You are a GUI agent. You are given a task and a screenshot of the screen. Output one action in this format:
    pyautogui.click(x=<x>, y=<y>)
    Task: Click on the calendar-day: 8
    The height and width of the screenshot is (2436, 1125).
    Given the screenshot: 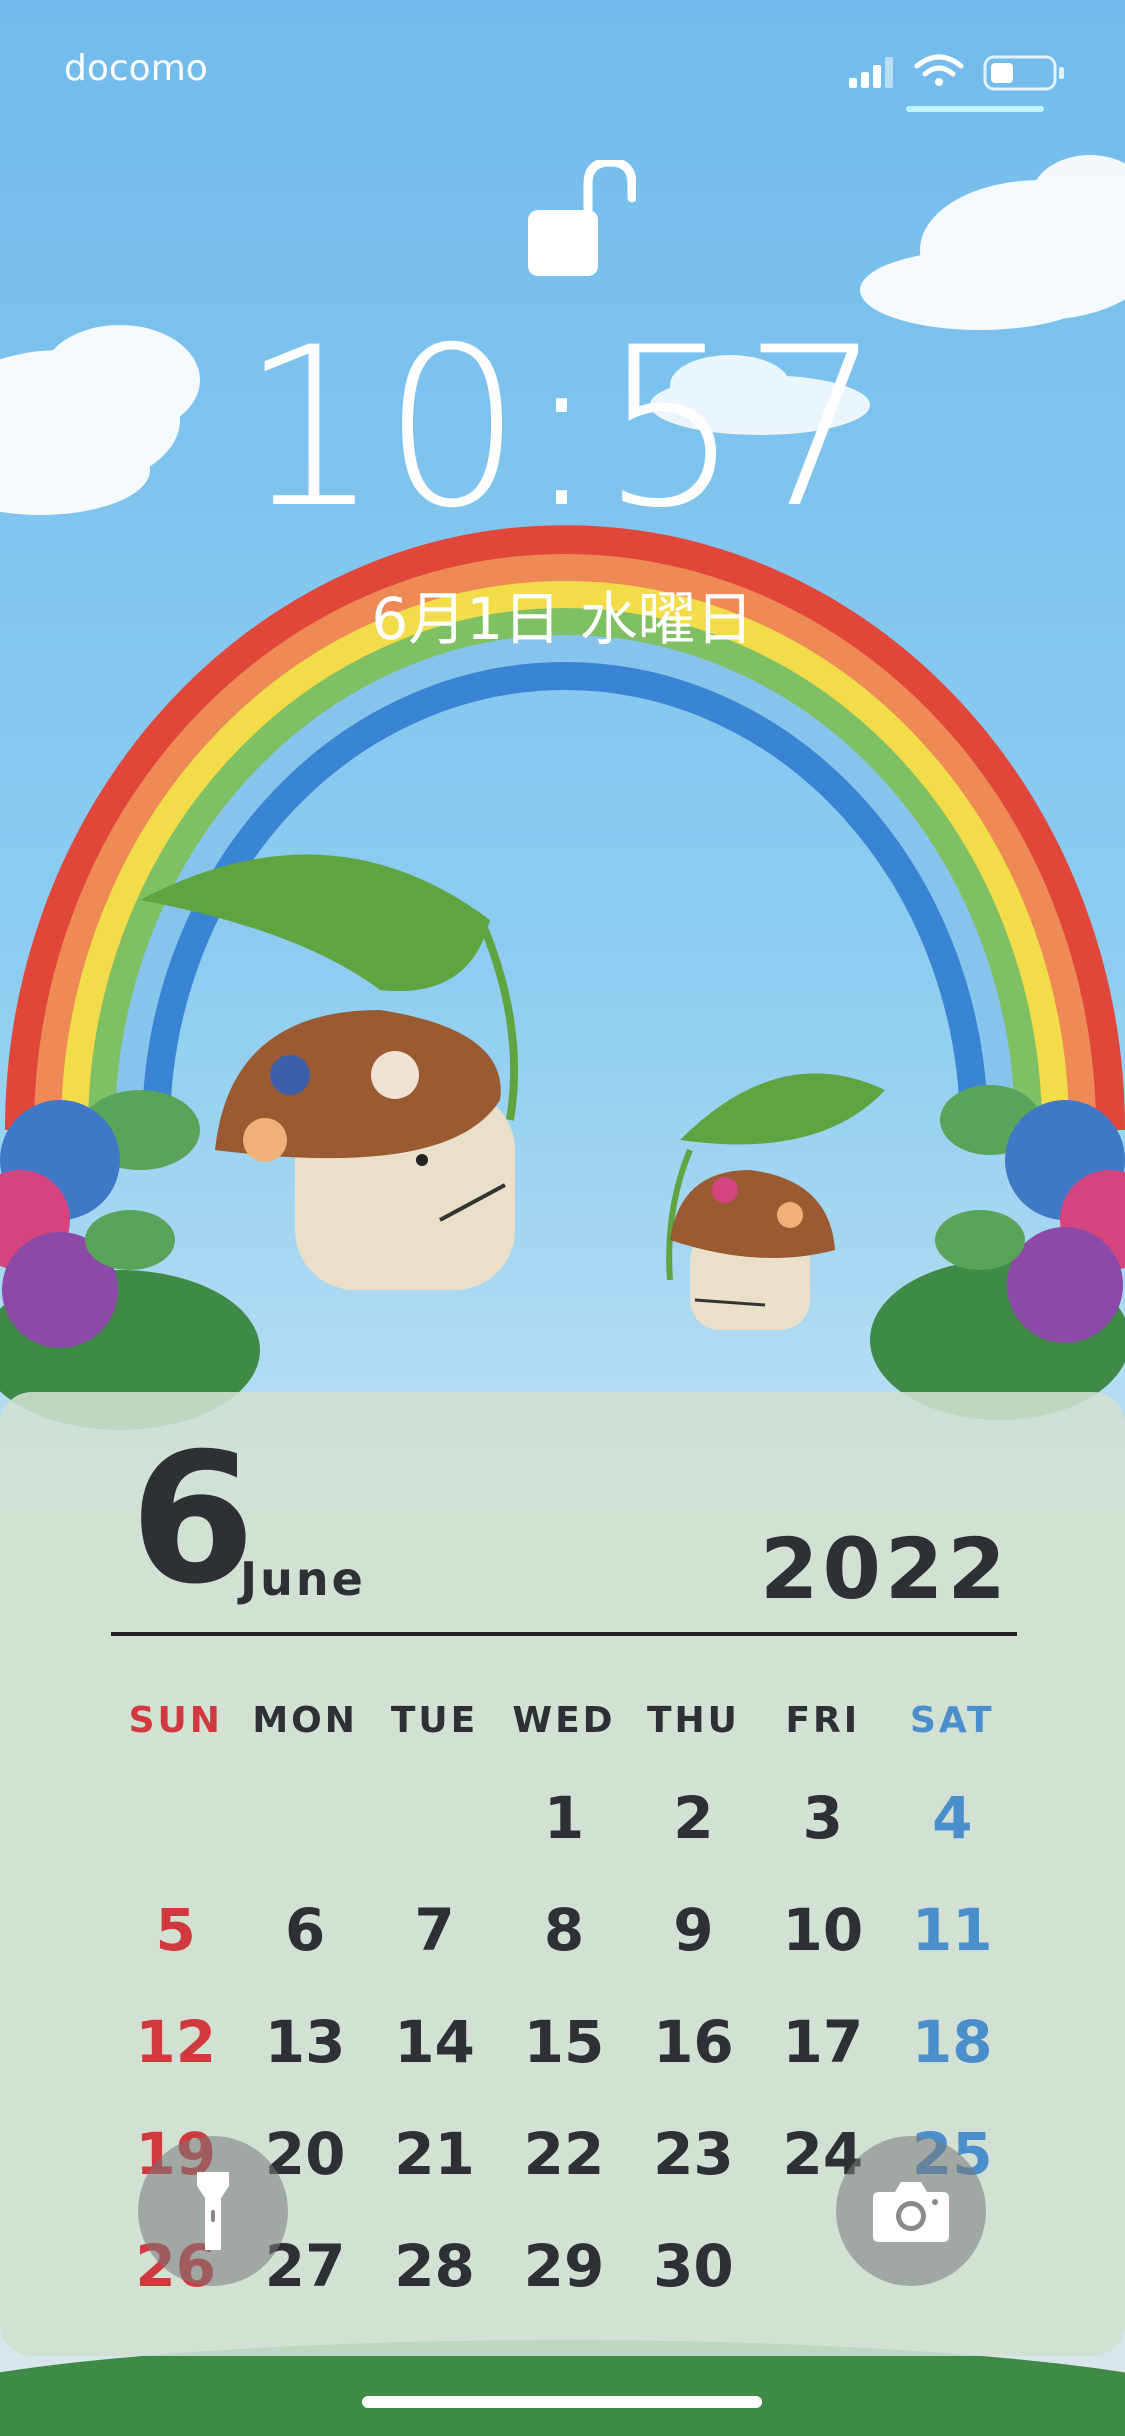 What is the action you would take?
    pyautogui.click(x=564, y=1930)
    